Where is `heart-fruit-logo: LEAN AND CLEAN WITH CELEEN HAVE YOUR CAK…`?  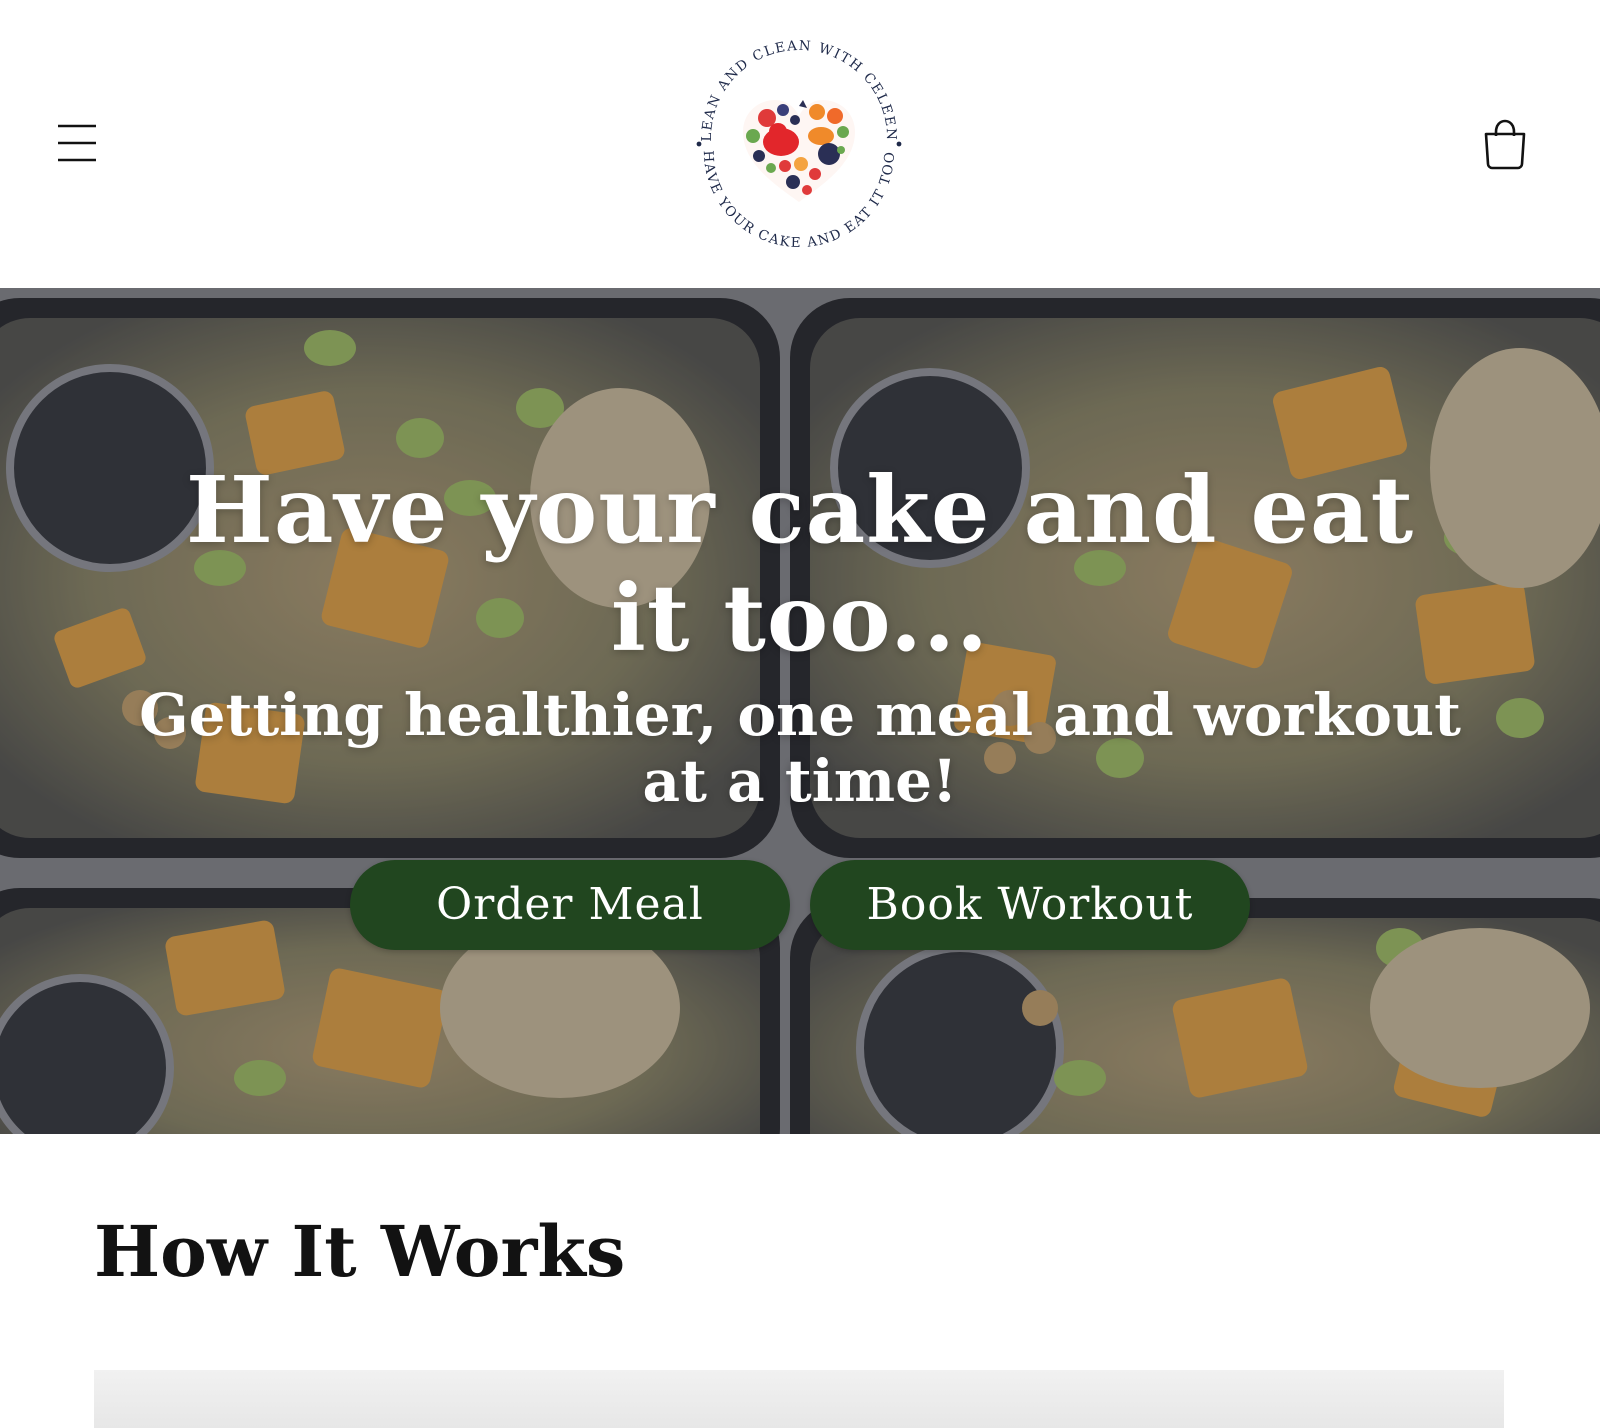
heart-fruit-logo: LEAN AND CLEAN WITH CELEEN HAVE YOUR CAK… is located at coordinates (799, 144).